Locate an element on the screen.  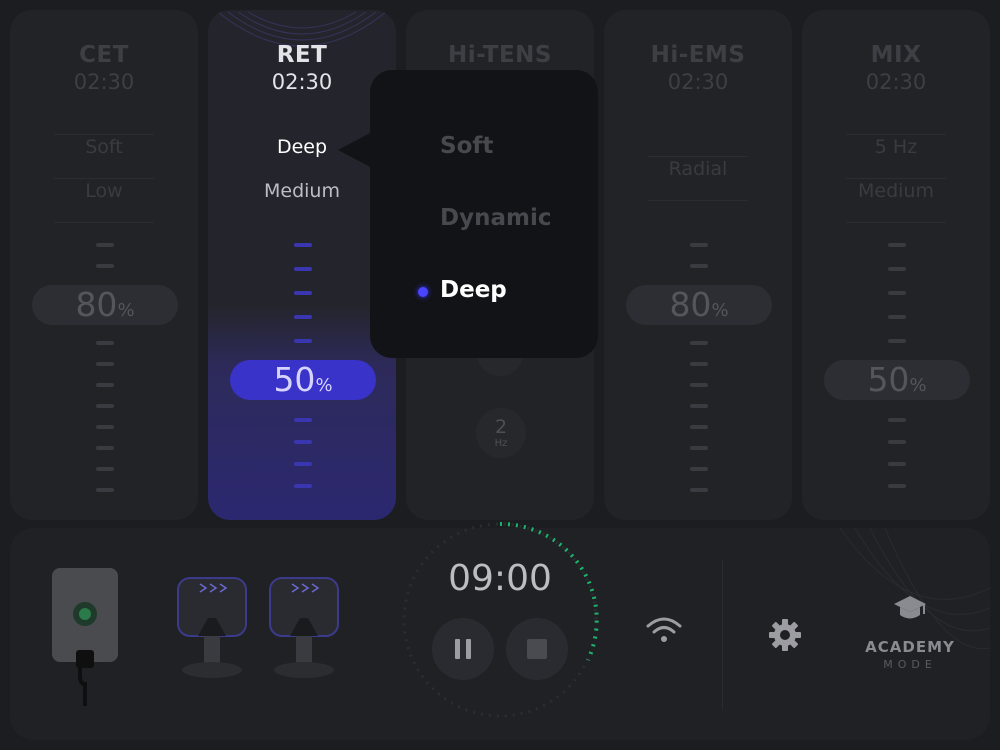
panel-title: MIX is located at coordinates (896, 55).